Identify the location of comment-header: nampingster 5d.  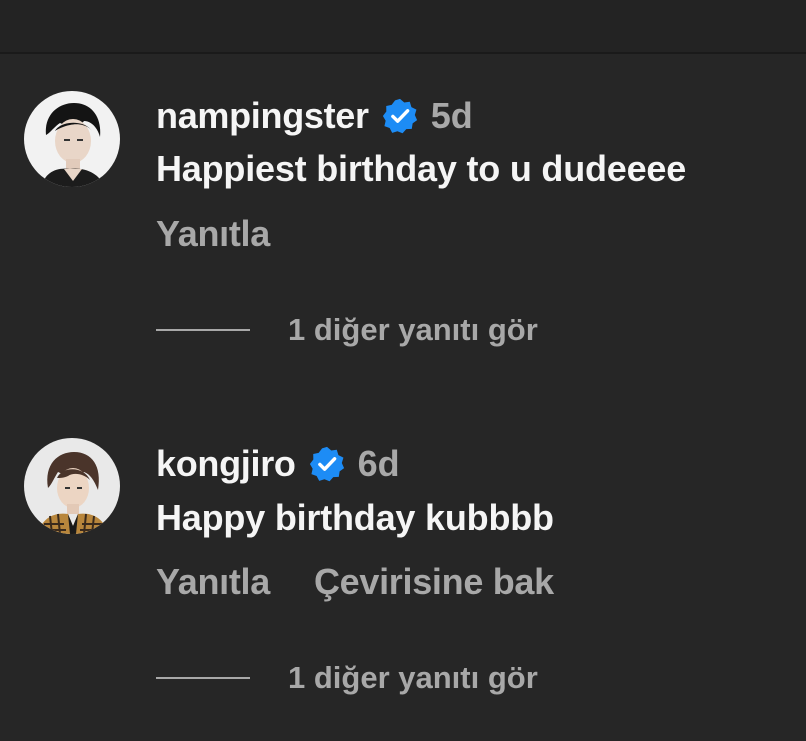
(314, 116).